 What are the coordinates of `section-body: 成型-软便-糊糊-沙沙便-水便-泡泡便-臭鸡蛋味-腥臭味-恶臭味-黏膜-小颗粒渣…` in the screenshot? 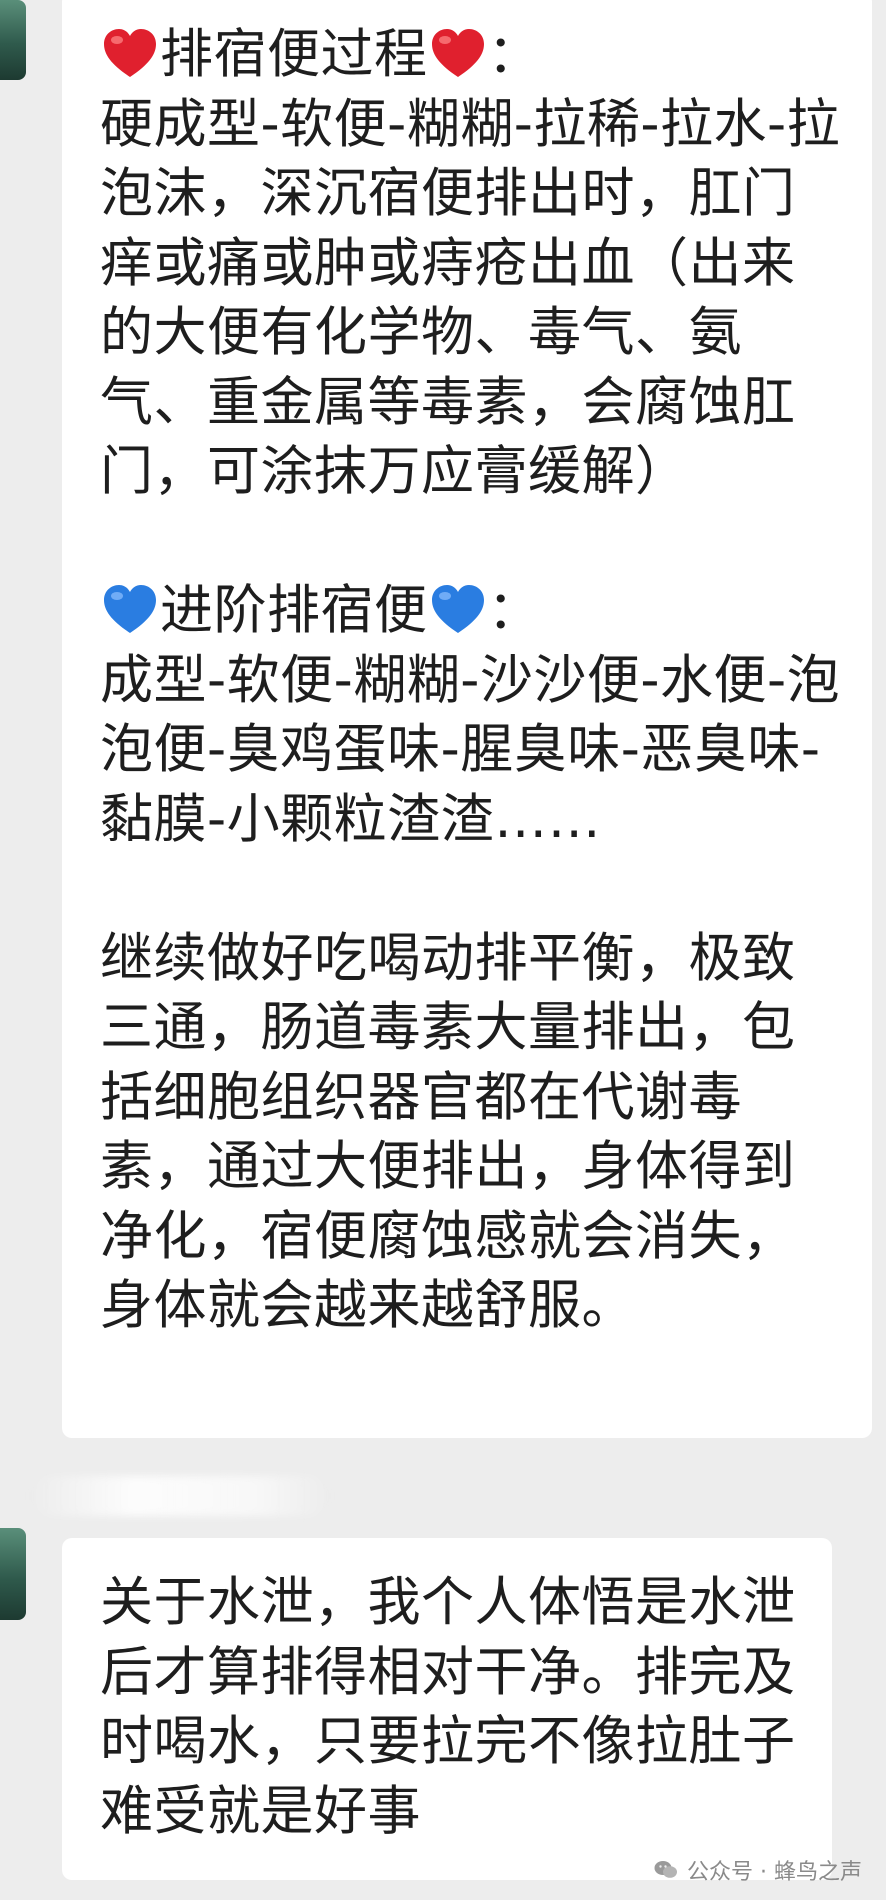 It's located at (470, 749).